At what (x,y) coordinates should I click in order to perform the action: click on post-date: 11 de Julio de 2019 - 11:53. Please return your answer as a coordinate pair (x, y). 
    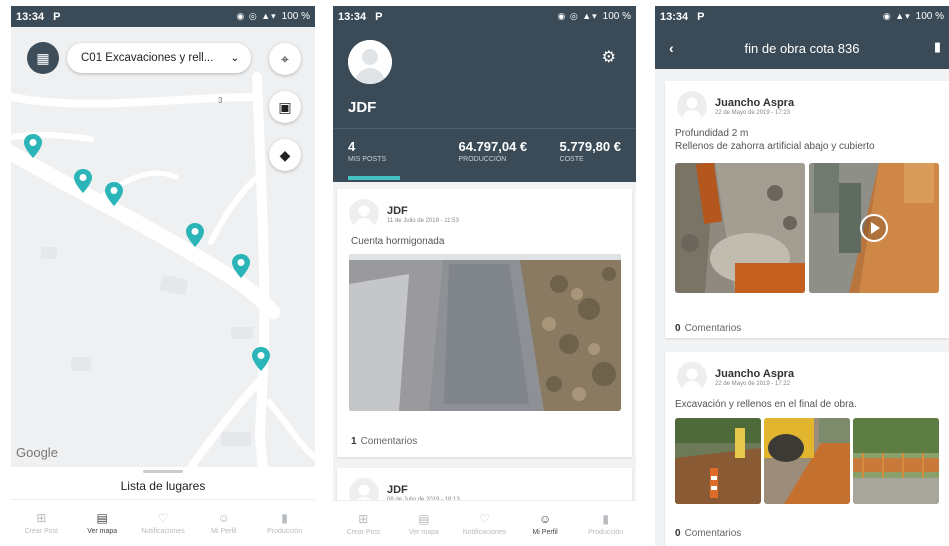
    Looking at the image, I should click on (423, 220).